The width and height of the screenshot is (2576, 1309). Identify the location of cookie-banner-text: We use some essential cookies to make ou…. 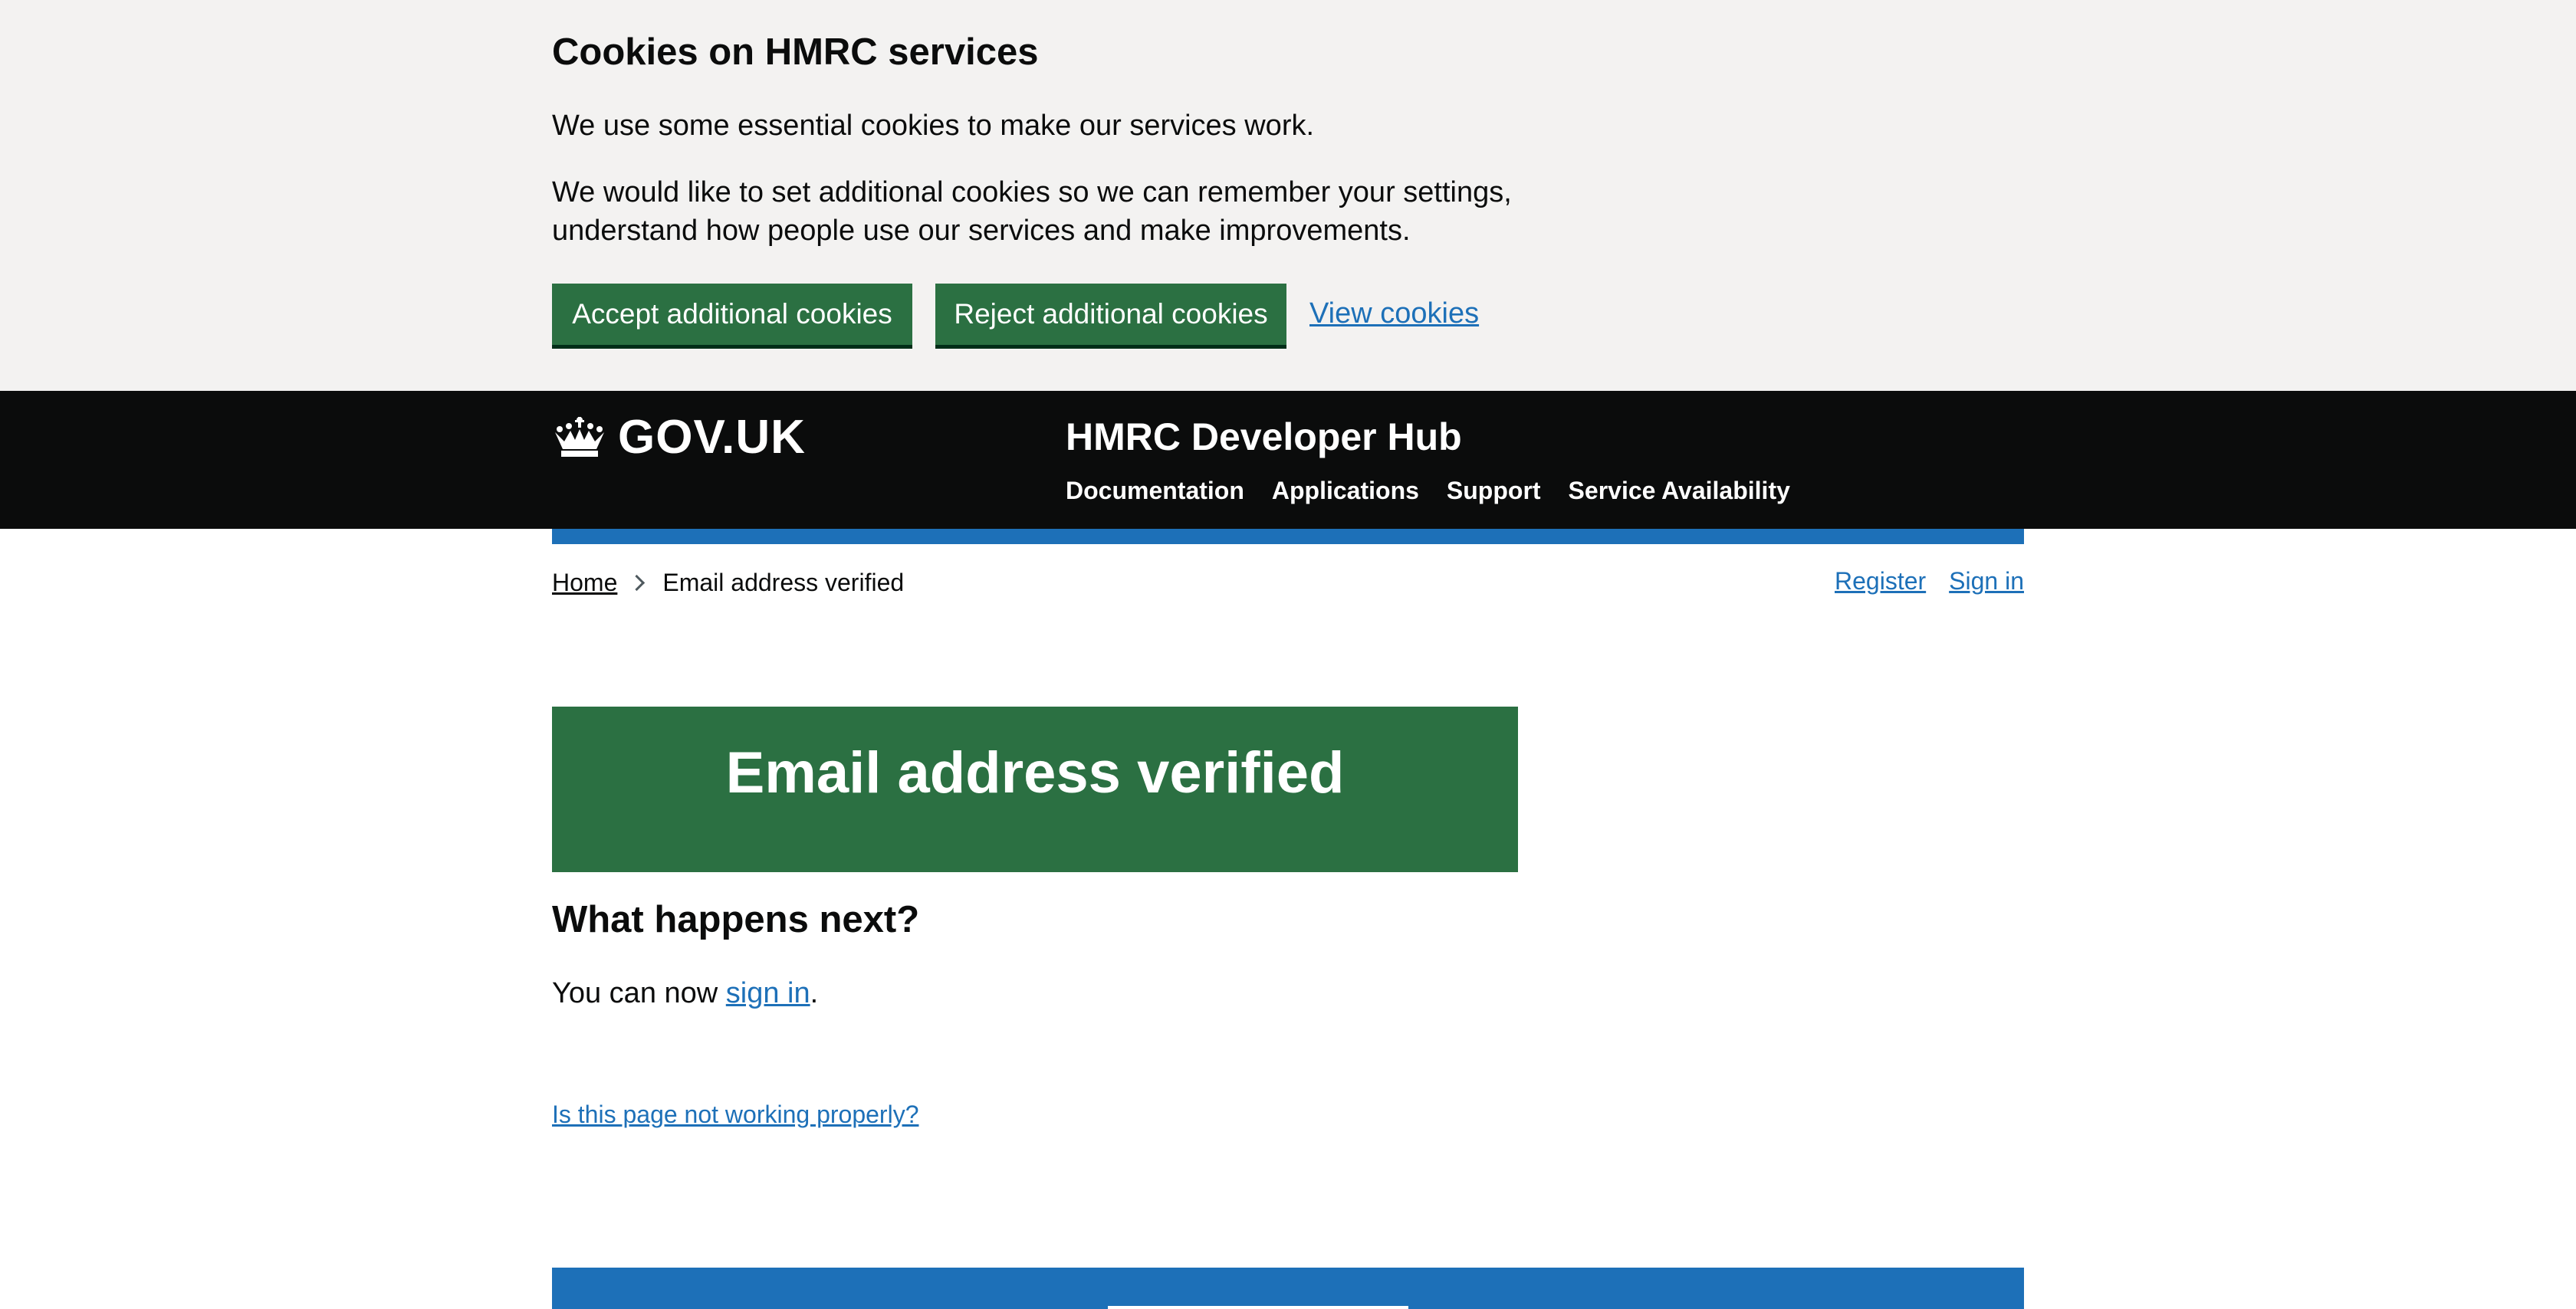
(934, 126).